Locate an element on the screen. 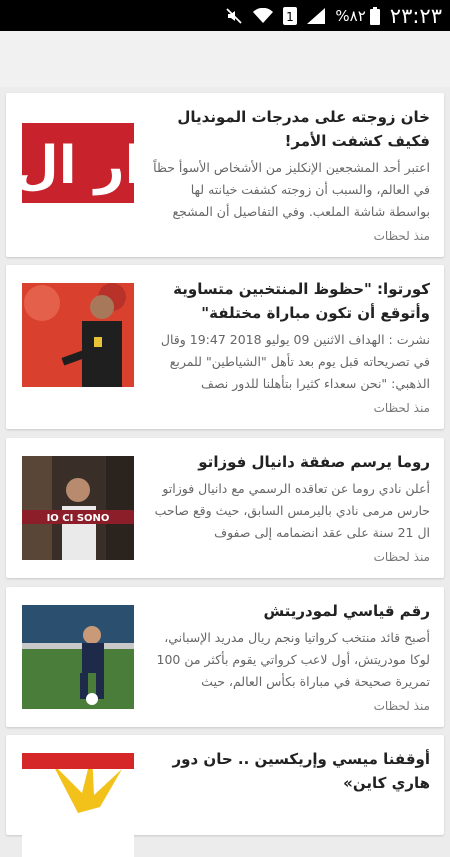  clock: ٢٣:٢٣ is located at coordinates (415, 15).